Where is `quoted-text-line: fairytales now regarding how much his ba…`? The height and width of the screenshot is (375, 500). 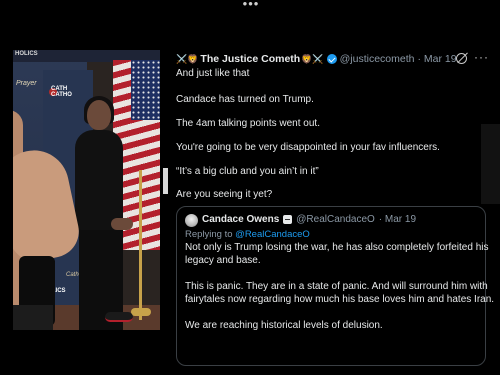
quoted-text-line: fairytales now regarding how much his ba… is located at coordinates (340, 299).